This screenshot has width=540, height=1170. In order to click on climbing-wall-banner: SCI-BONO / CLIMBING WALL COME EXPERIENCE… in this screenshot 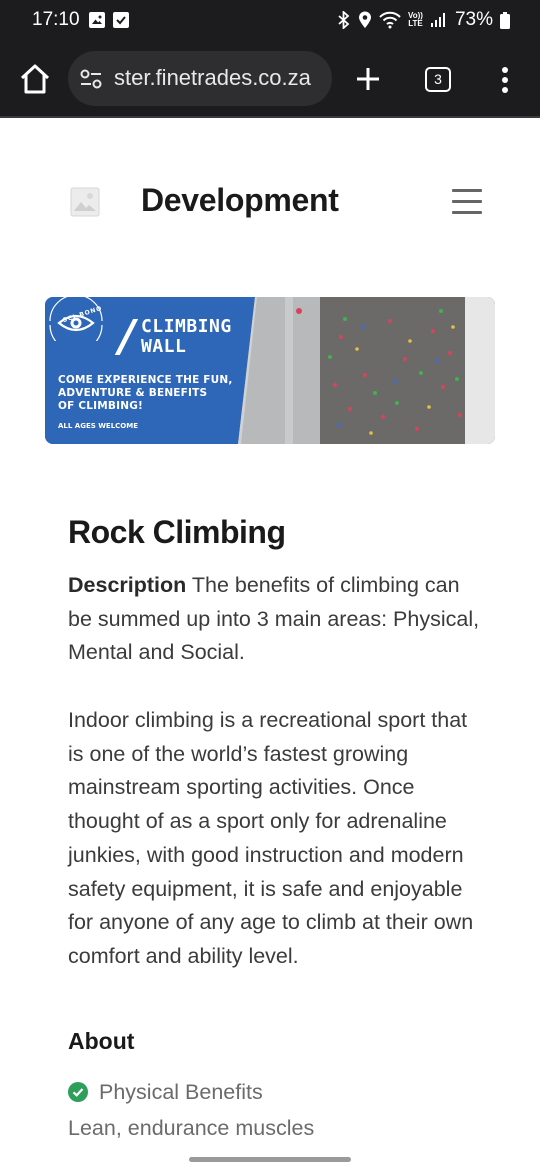, I will do `click(270, 370)`.